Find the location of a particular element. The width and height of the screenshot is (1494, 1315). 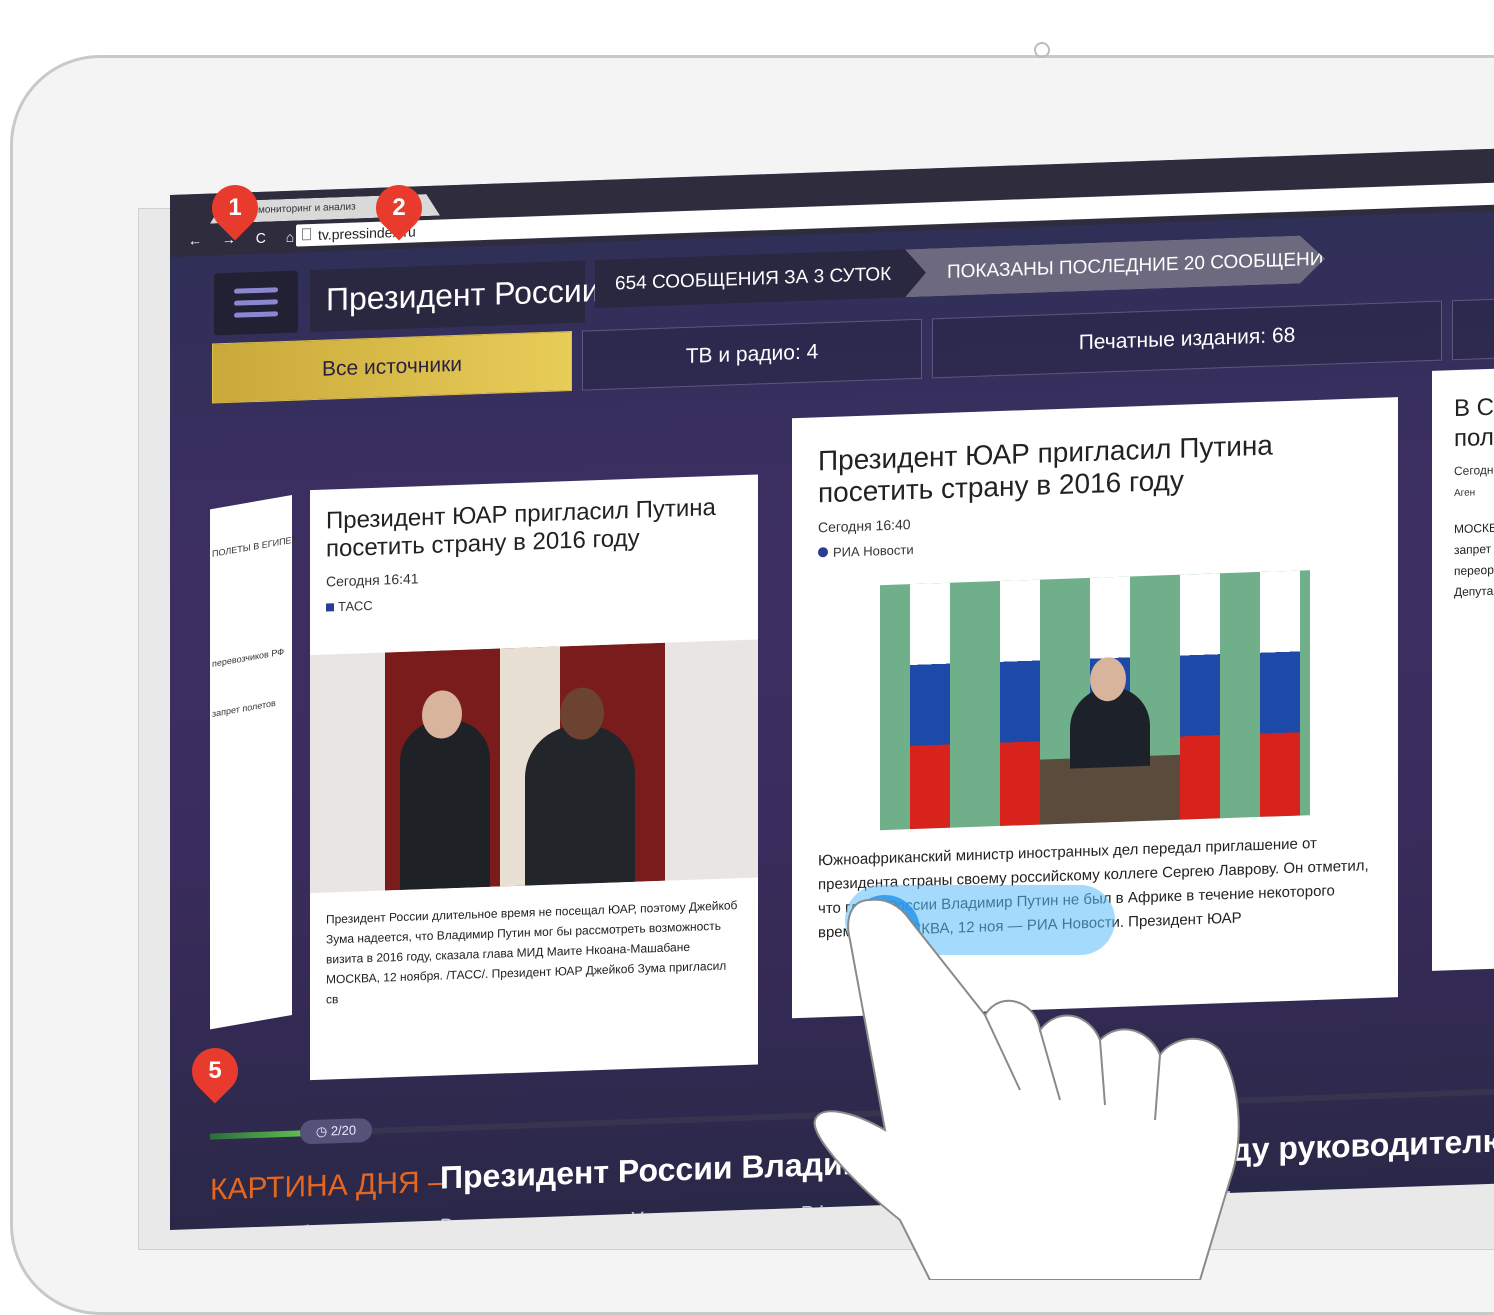

card-body: МОСКВ запрет Федер переор Депута is located at coordinates (1474, 559).